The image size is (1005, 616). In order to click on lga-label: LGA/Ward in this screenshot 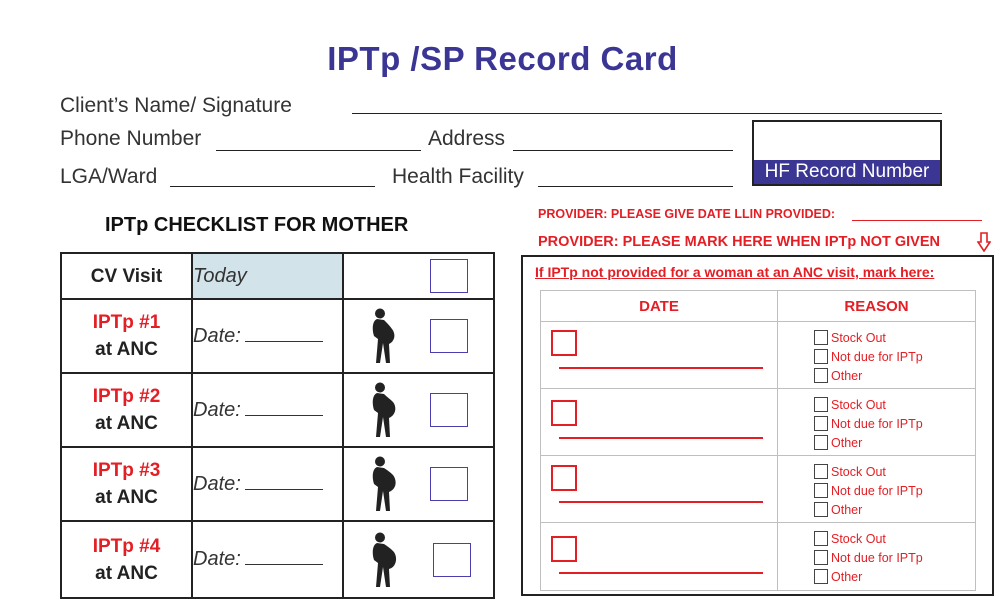, I will do `click(109, 176)`.